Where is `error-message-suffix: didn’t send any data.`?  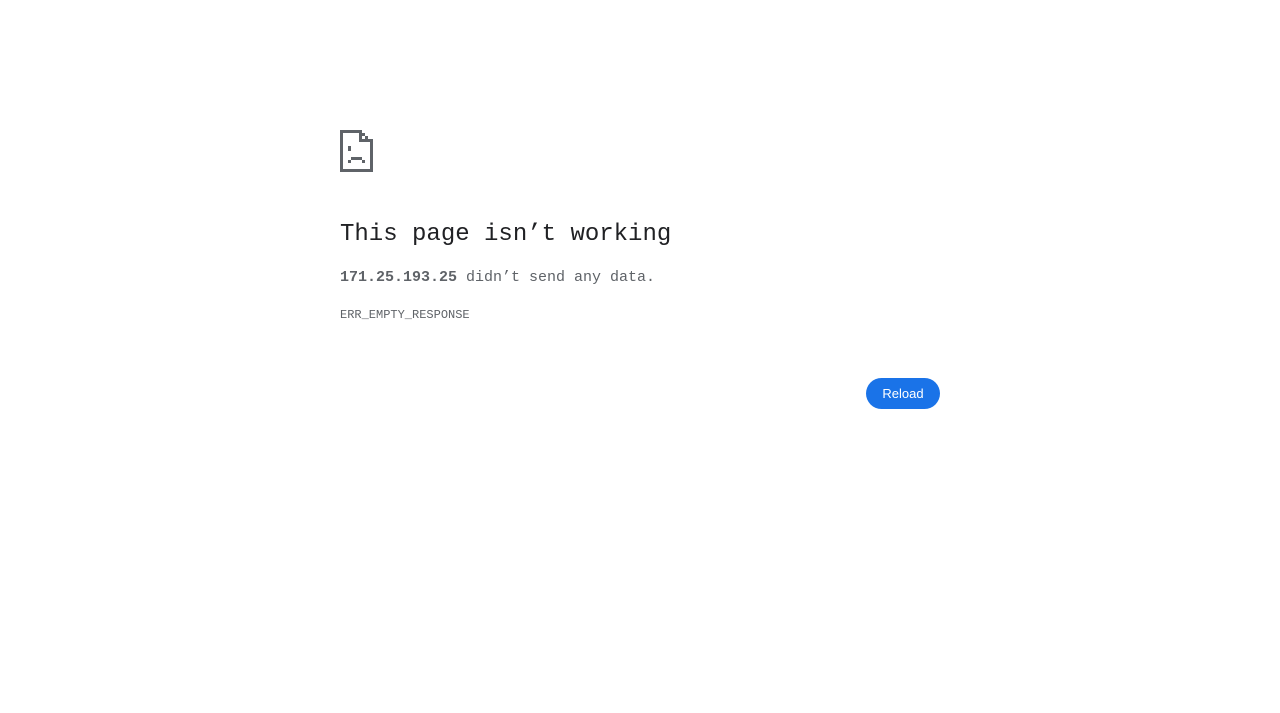 error-message-suffix: didn’t send any data. is located at coordinates (556, 277).